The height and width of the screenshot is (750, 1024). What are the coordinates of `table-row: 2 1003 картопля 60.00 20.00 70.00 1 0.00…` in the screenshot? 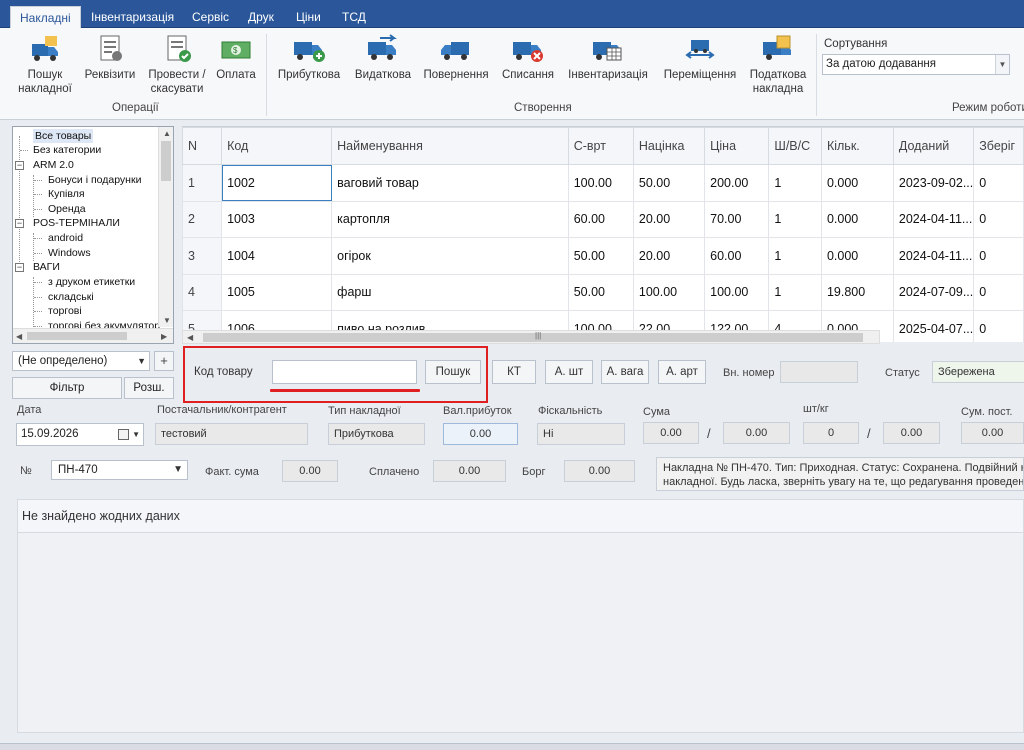 It's located at (603, 219).